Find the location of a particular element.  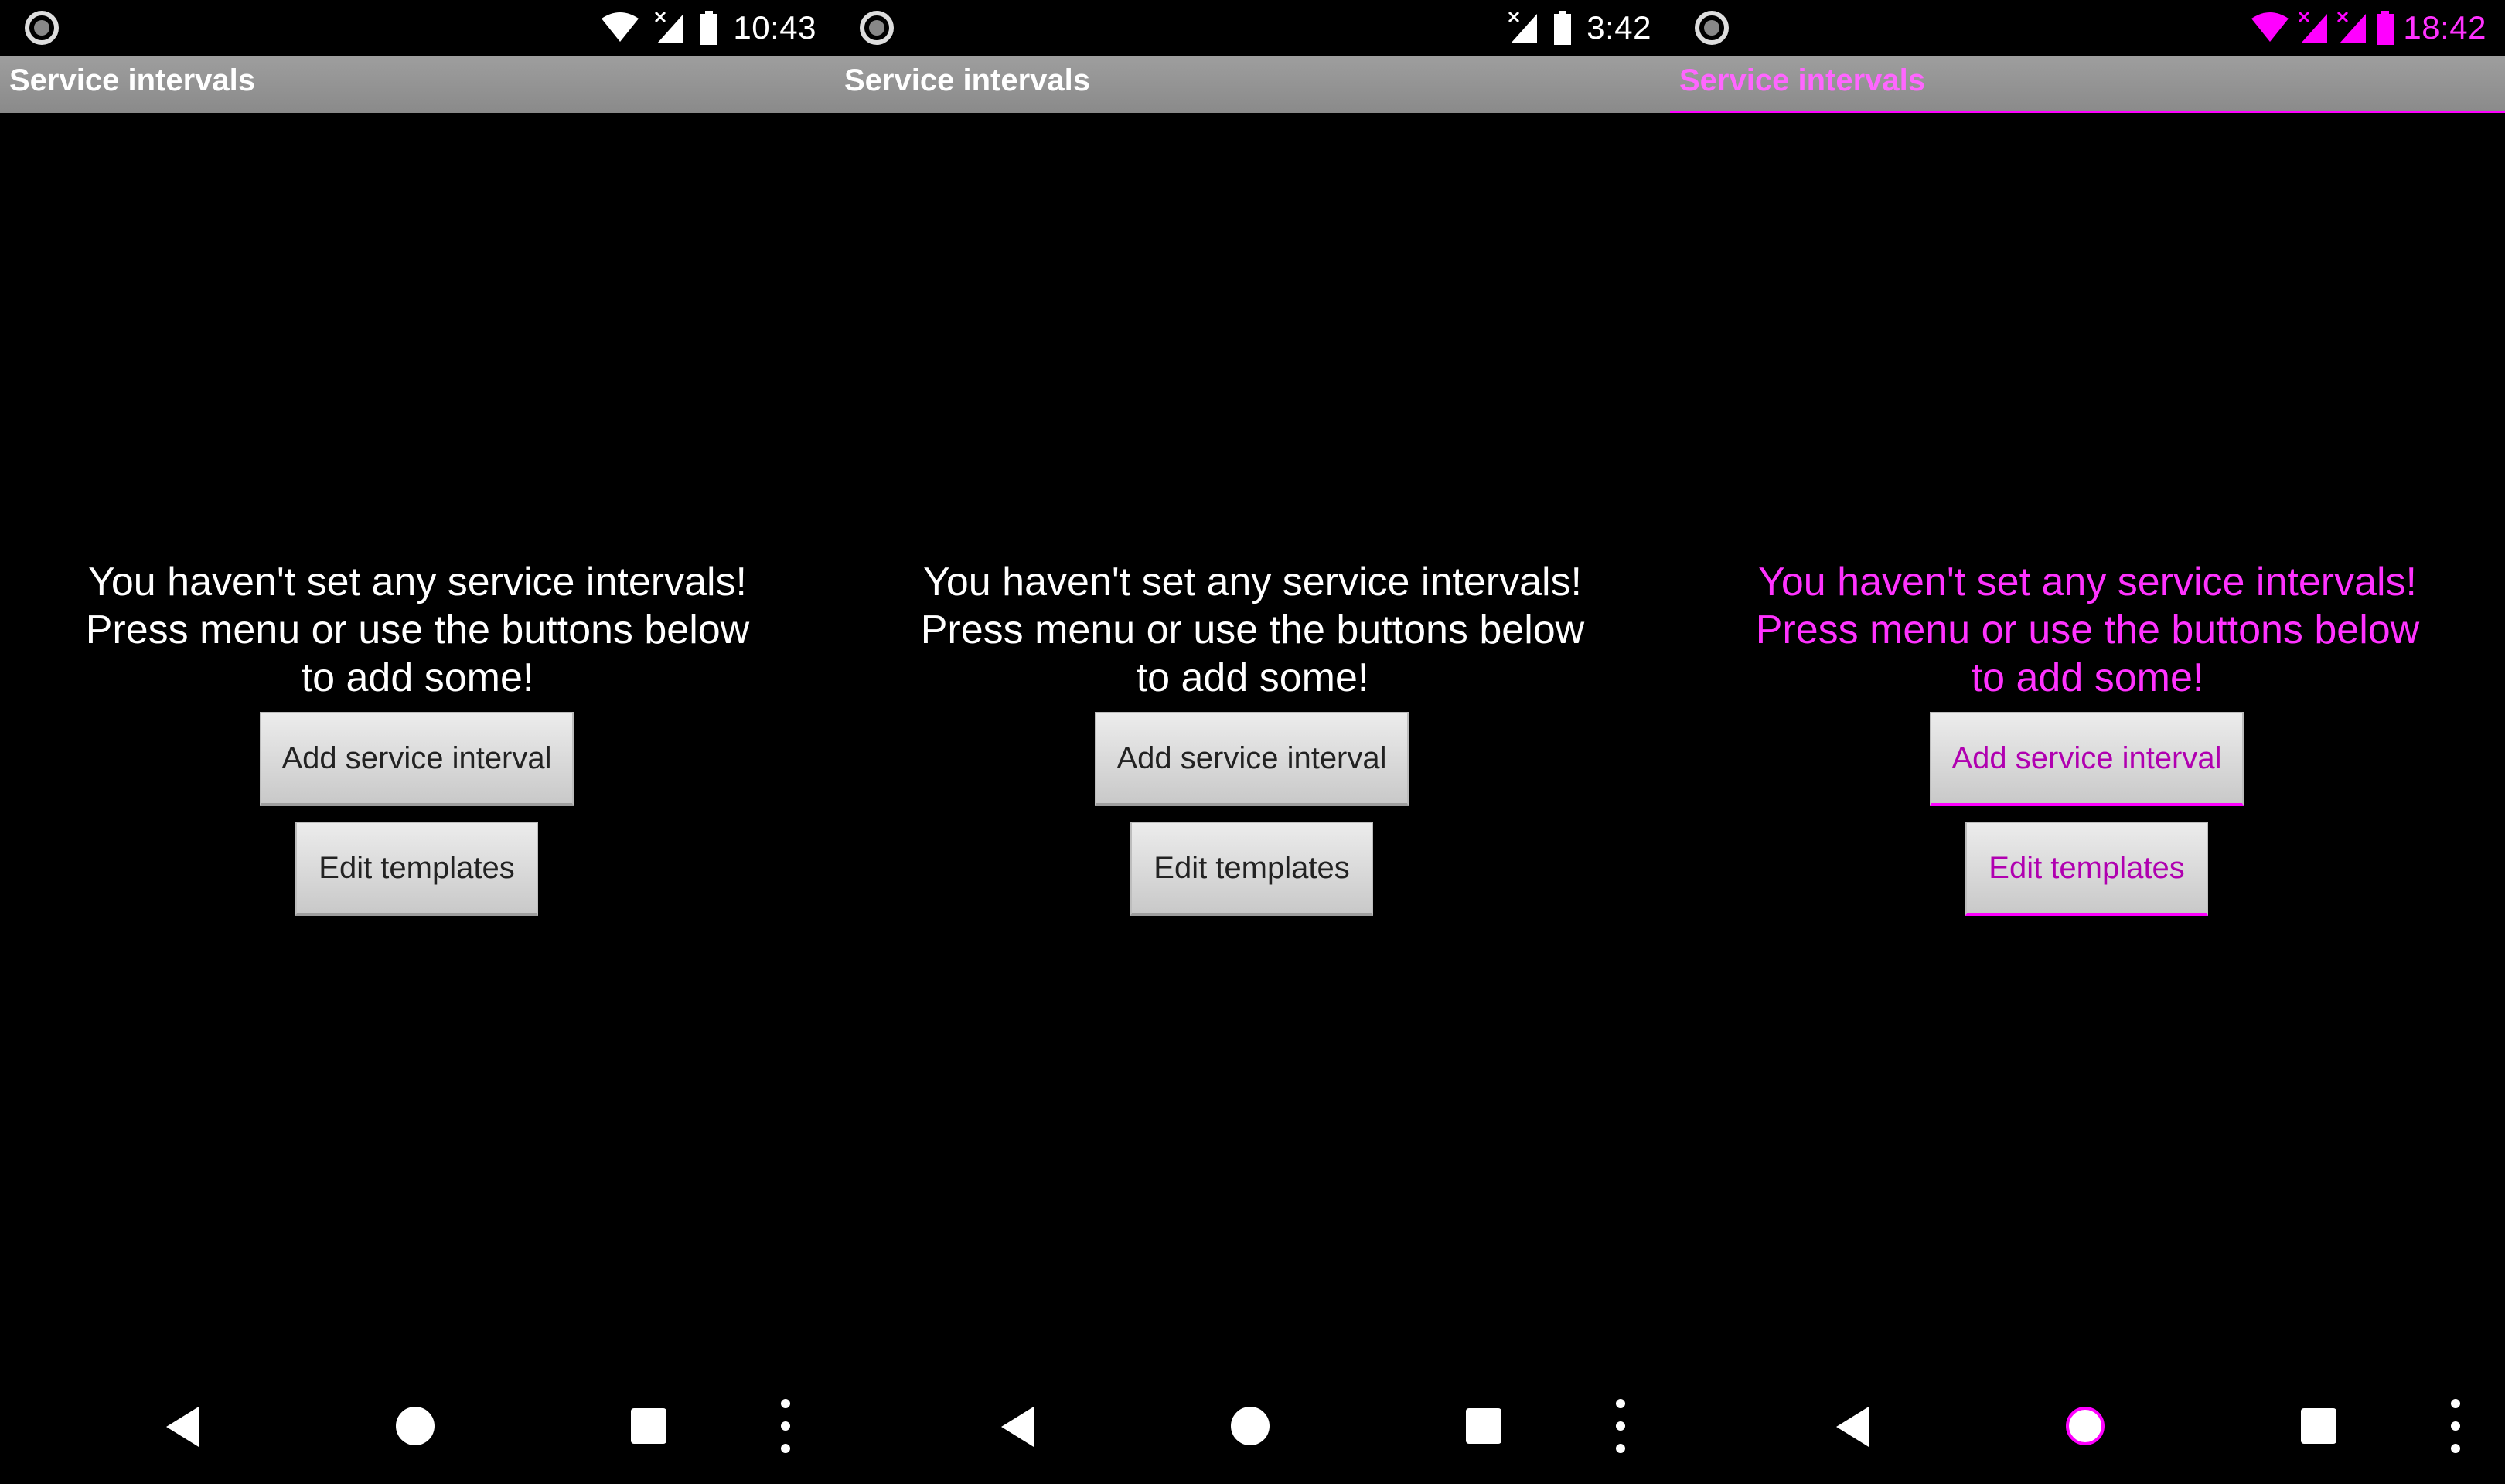

status-time: 3:42 is located at coordinates (1618, 27).